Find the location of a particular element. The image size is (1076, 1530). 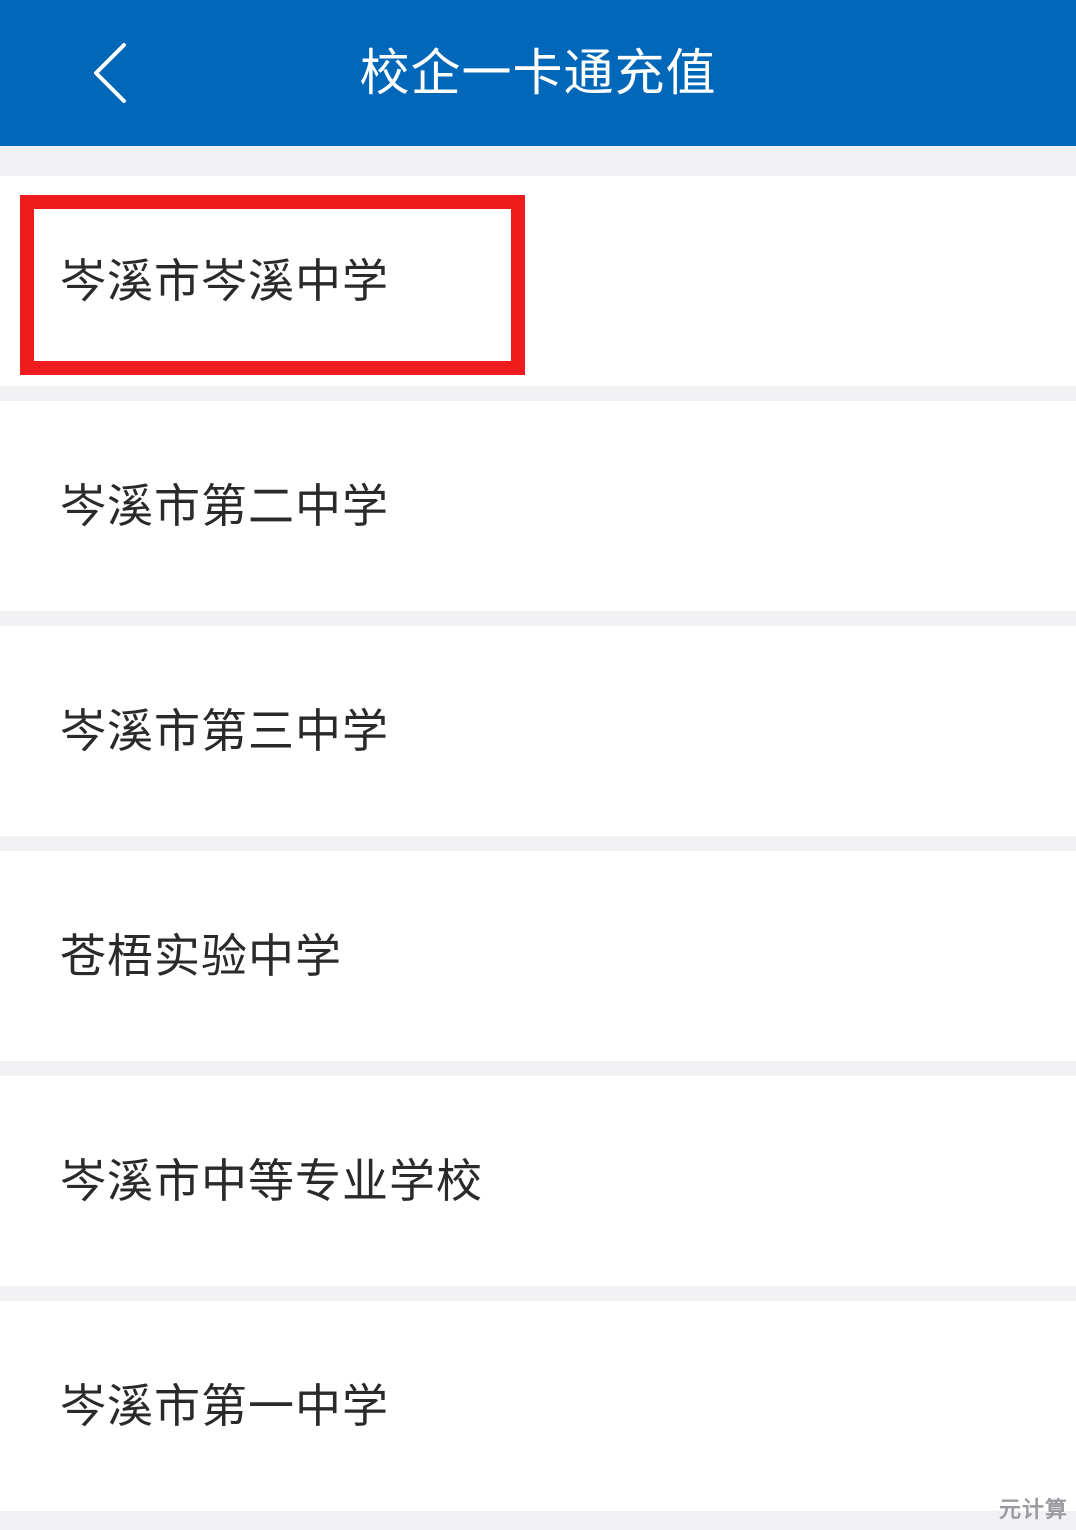

app-header: 校企一卡通充值 is located at coordinates (538, 73).